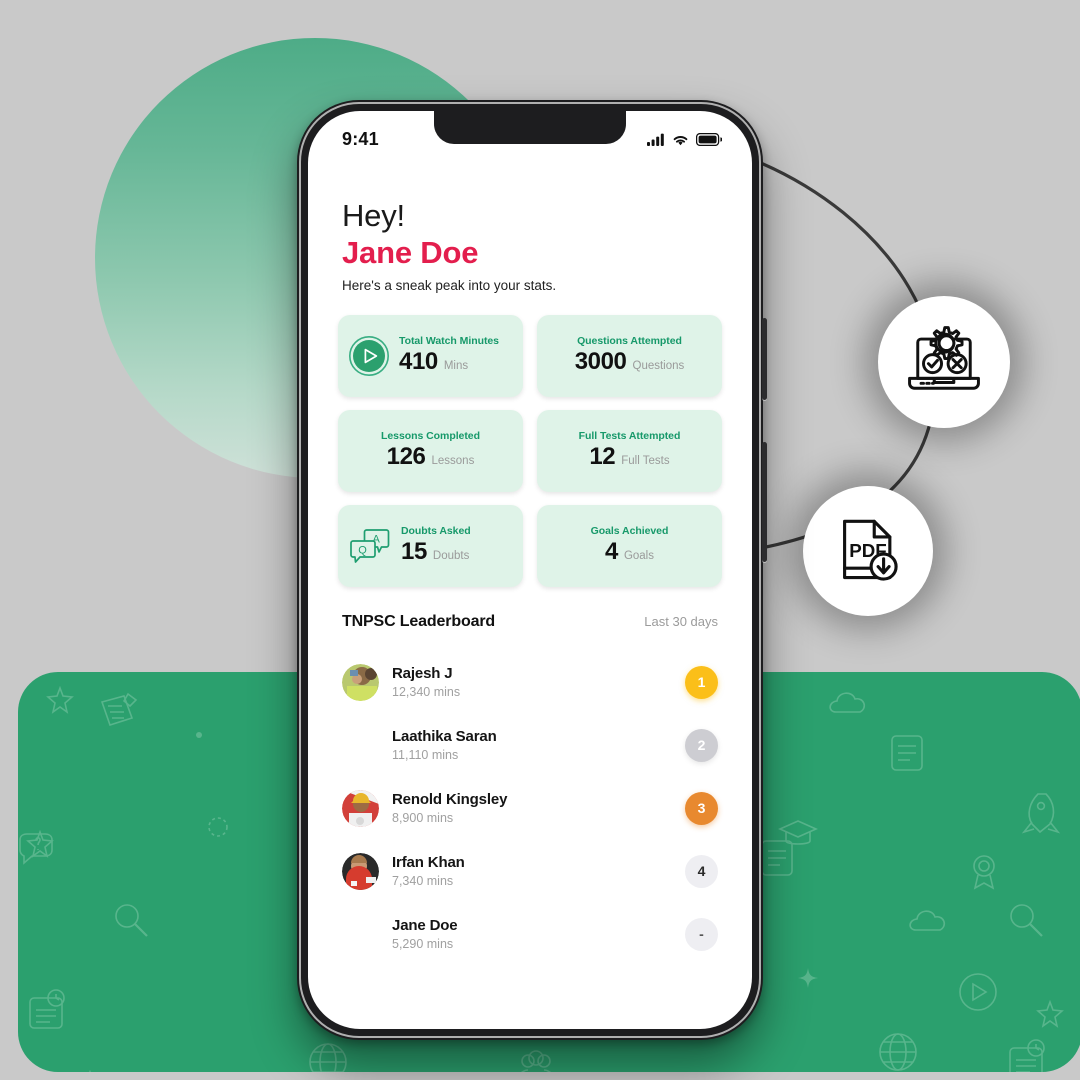 Image resolution: width=1080 pixels, height=1080 pixels. I want to click on question-answer-bubbles-icon: A Q, so click(370, 546).